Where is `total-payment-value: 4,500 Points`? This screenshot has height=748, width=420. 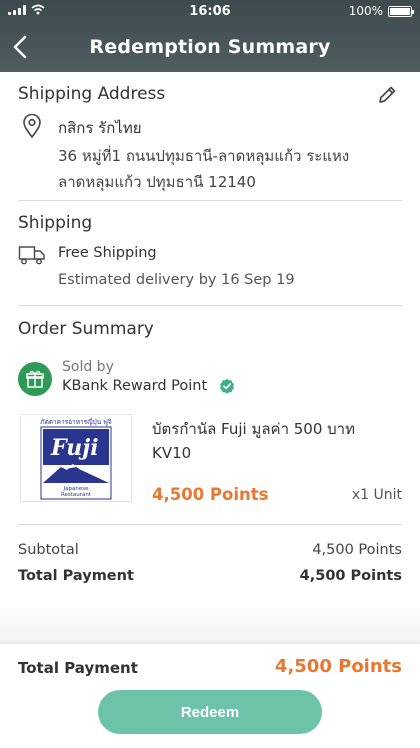 total-payment-value: 4,500 Points is located at coordinates (350, 576).